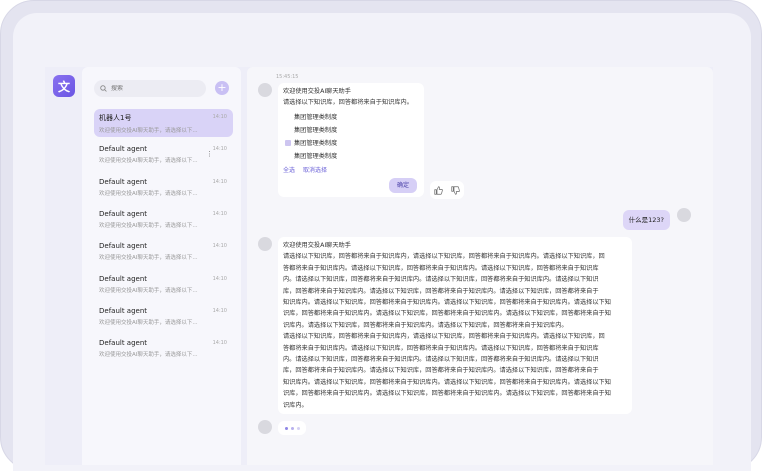 Image resolution: width=762 pixels, height=471 pixels. Describe the element at coordinates (455, 190) in the screenshot. I see `thumbs-down-icon` at that location.